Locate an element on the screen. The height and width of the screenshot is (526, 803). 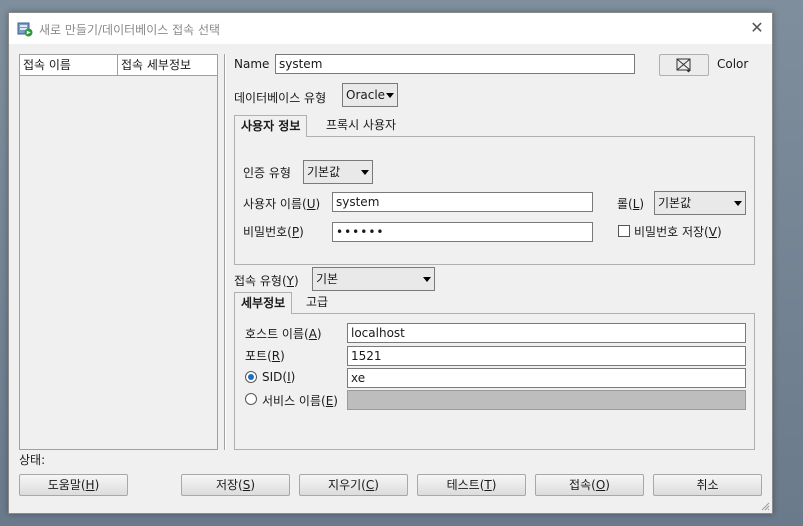
auth-type-value: 기본값 is located at coordinates (324, 172).